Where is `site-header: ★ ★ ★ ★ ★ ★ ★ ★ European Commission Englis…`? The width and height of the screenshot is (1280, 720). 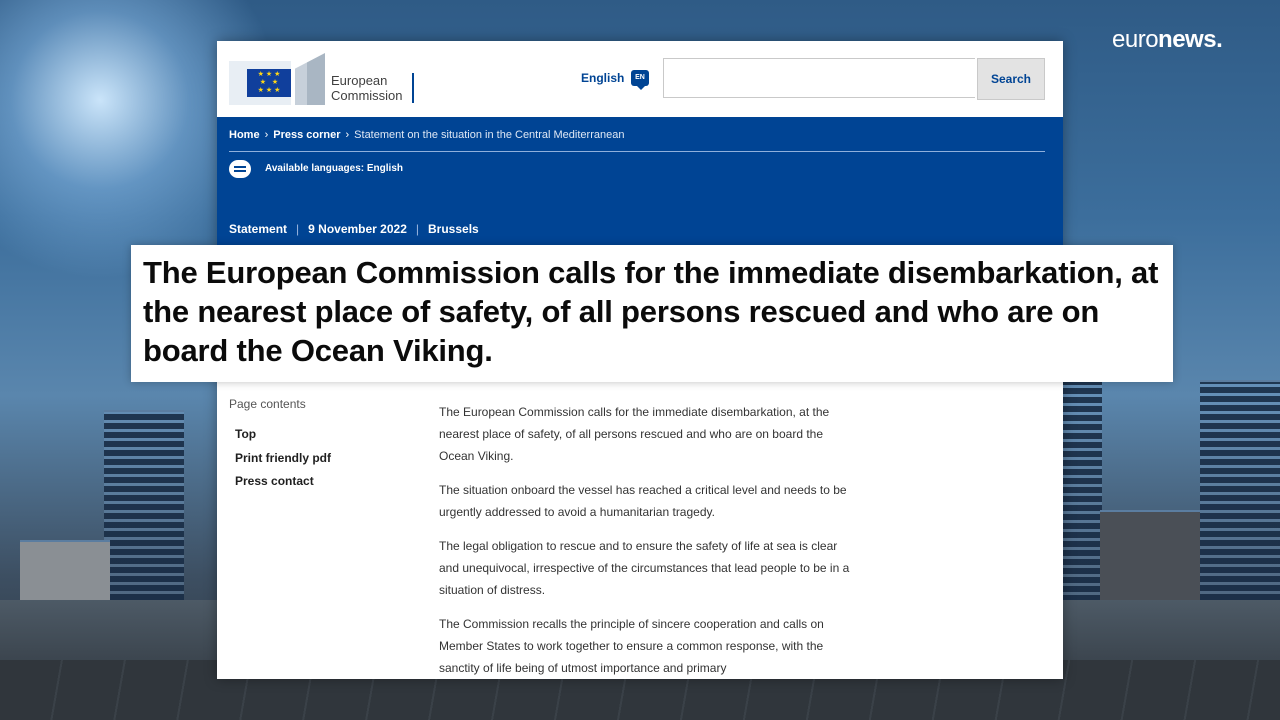
site-header: ★ ★ ★ ★ ★ ★ ★ ★ European Commission Englis… is located at coordinates (640, 79).